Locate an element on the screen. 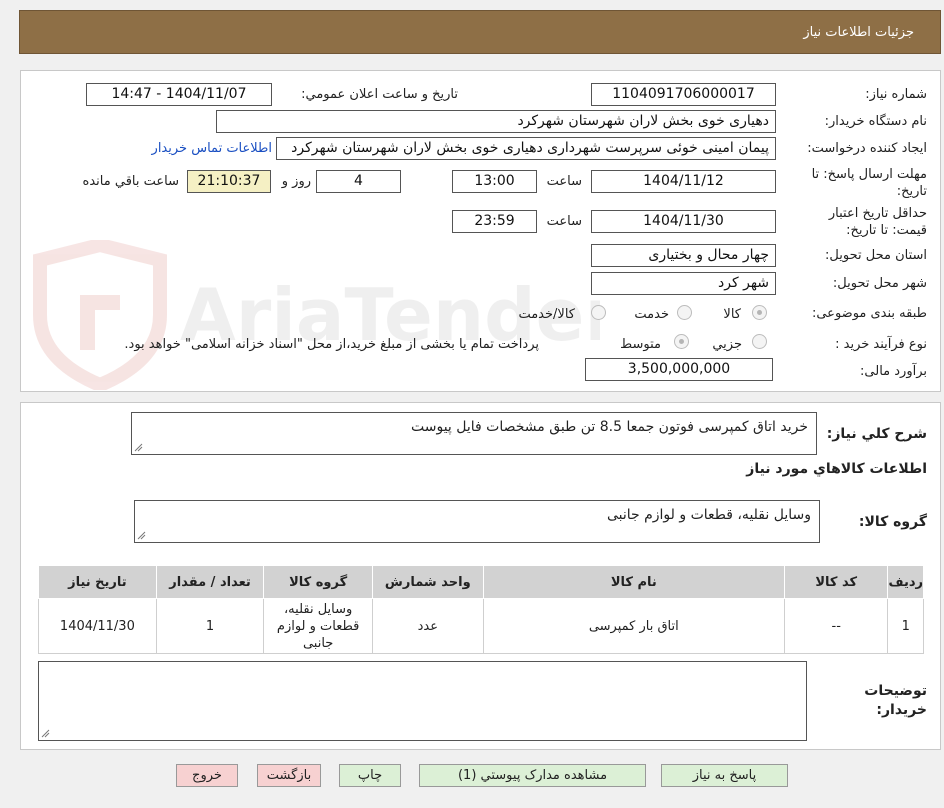  process-option-minor: جزیي is located at coordinates (727, 344).